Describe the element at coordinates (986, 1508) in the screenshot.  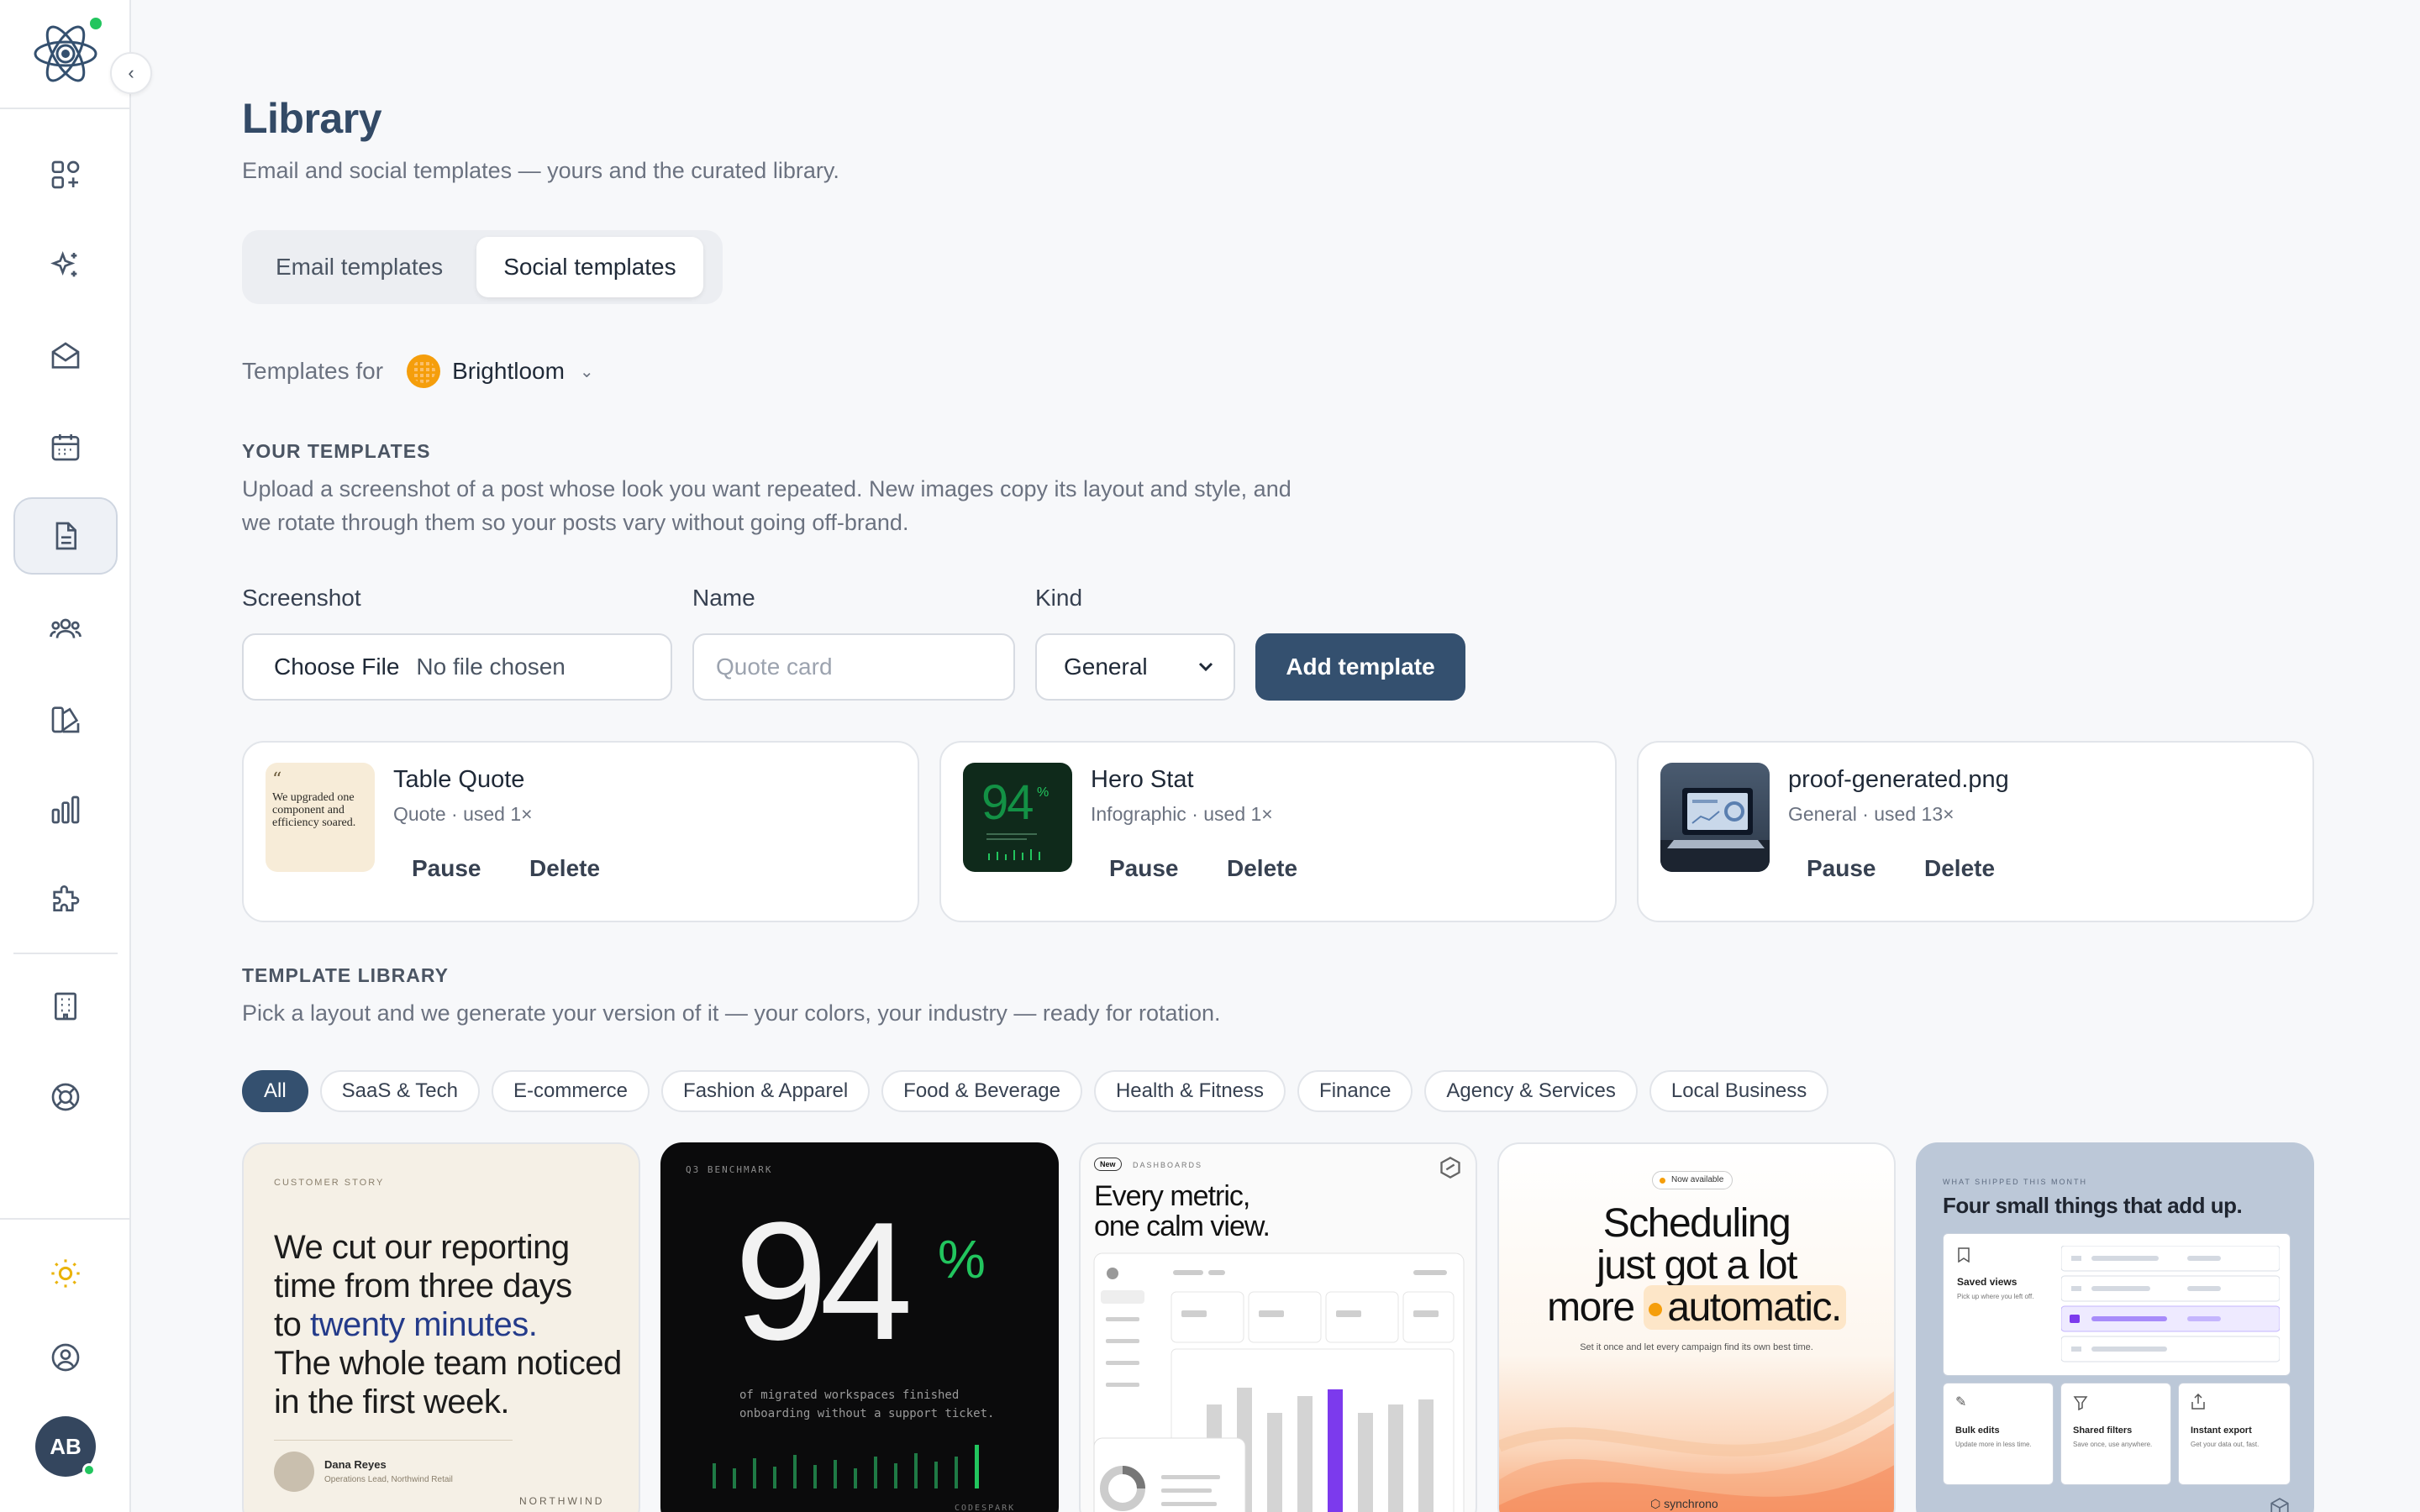
I see `brand-mark: CODESPARK` at that location.